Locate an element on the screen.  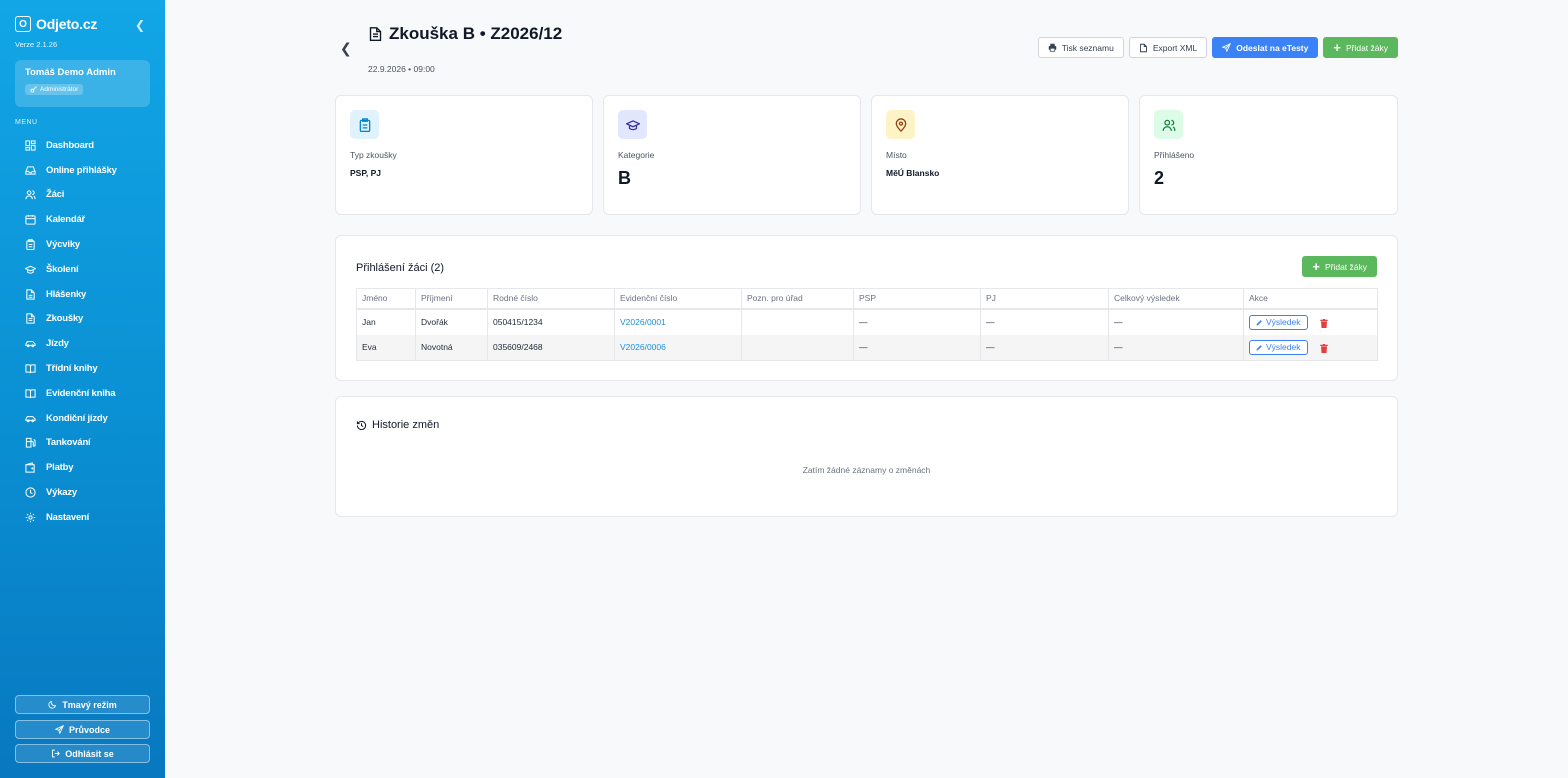
export-xml-button: Export XML is located at coordinates (1168, 47).